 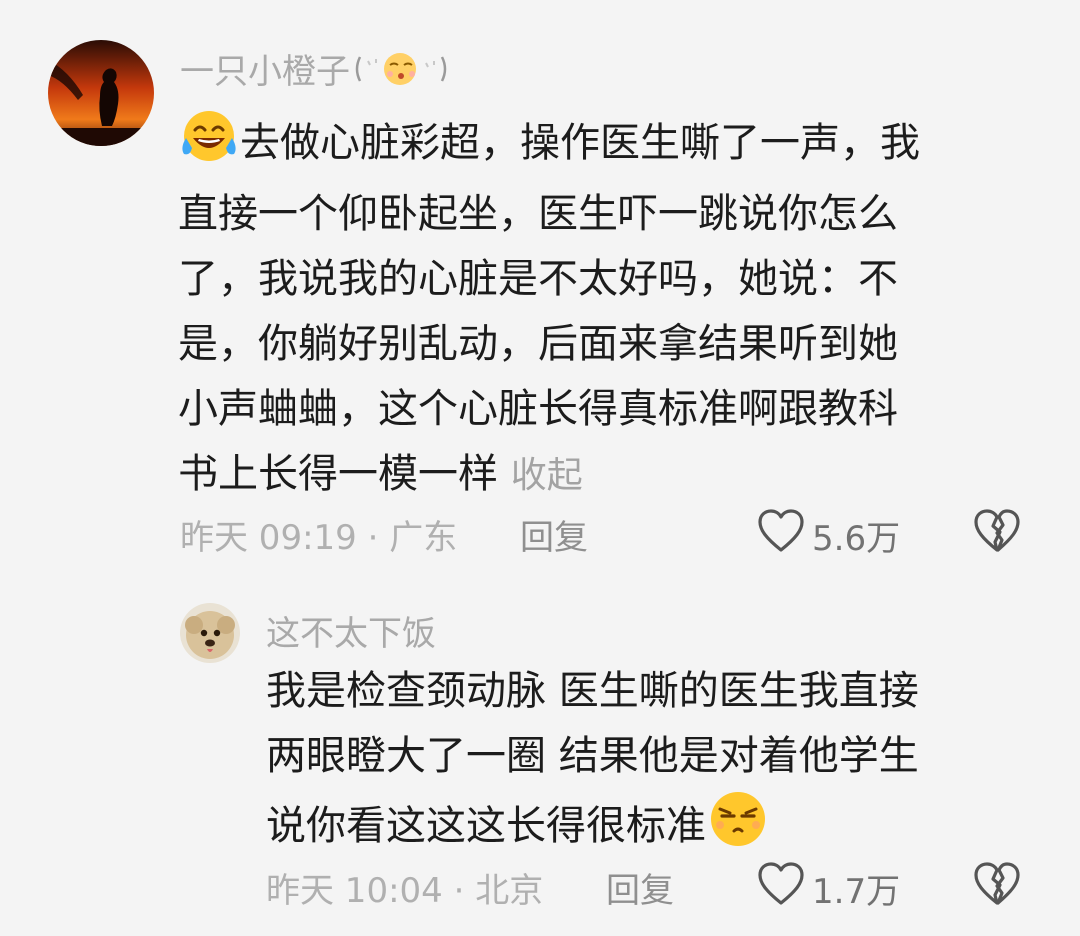 What do you see at coordinates (592, 756) in the screenshot?
I see `comment-line: 两眼瞪大了一圈 结果他是对着他学生` at bounding box center [592, 756].